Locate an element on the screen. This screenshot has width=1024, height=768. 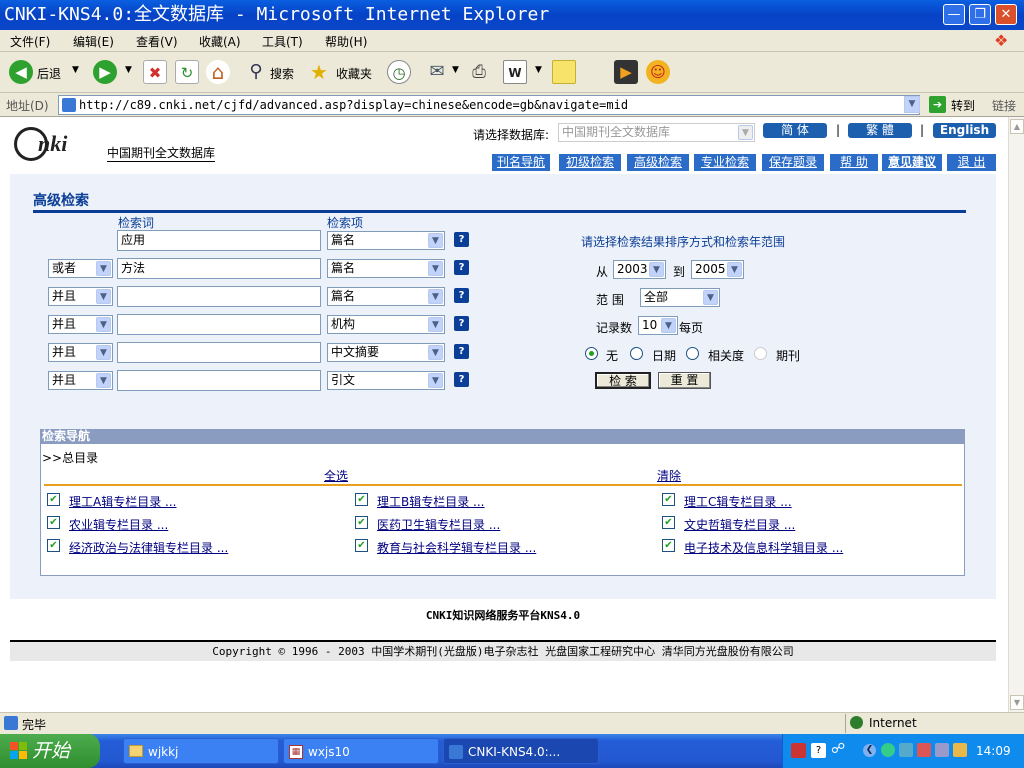
from-year-select: 2003 ▼ is located at coordinates (639, 269).